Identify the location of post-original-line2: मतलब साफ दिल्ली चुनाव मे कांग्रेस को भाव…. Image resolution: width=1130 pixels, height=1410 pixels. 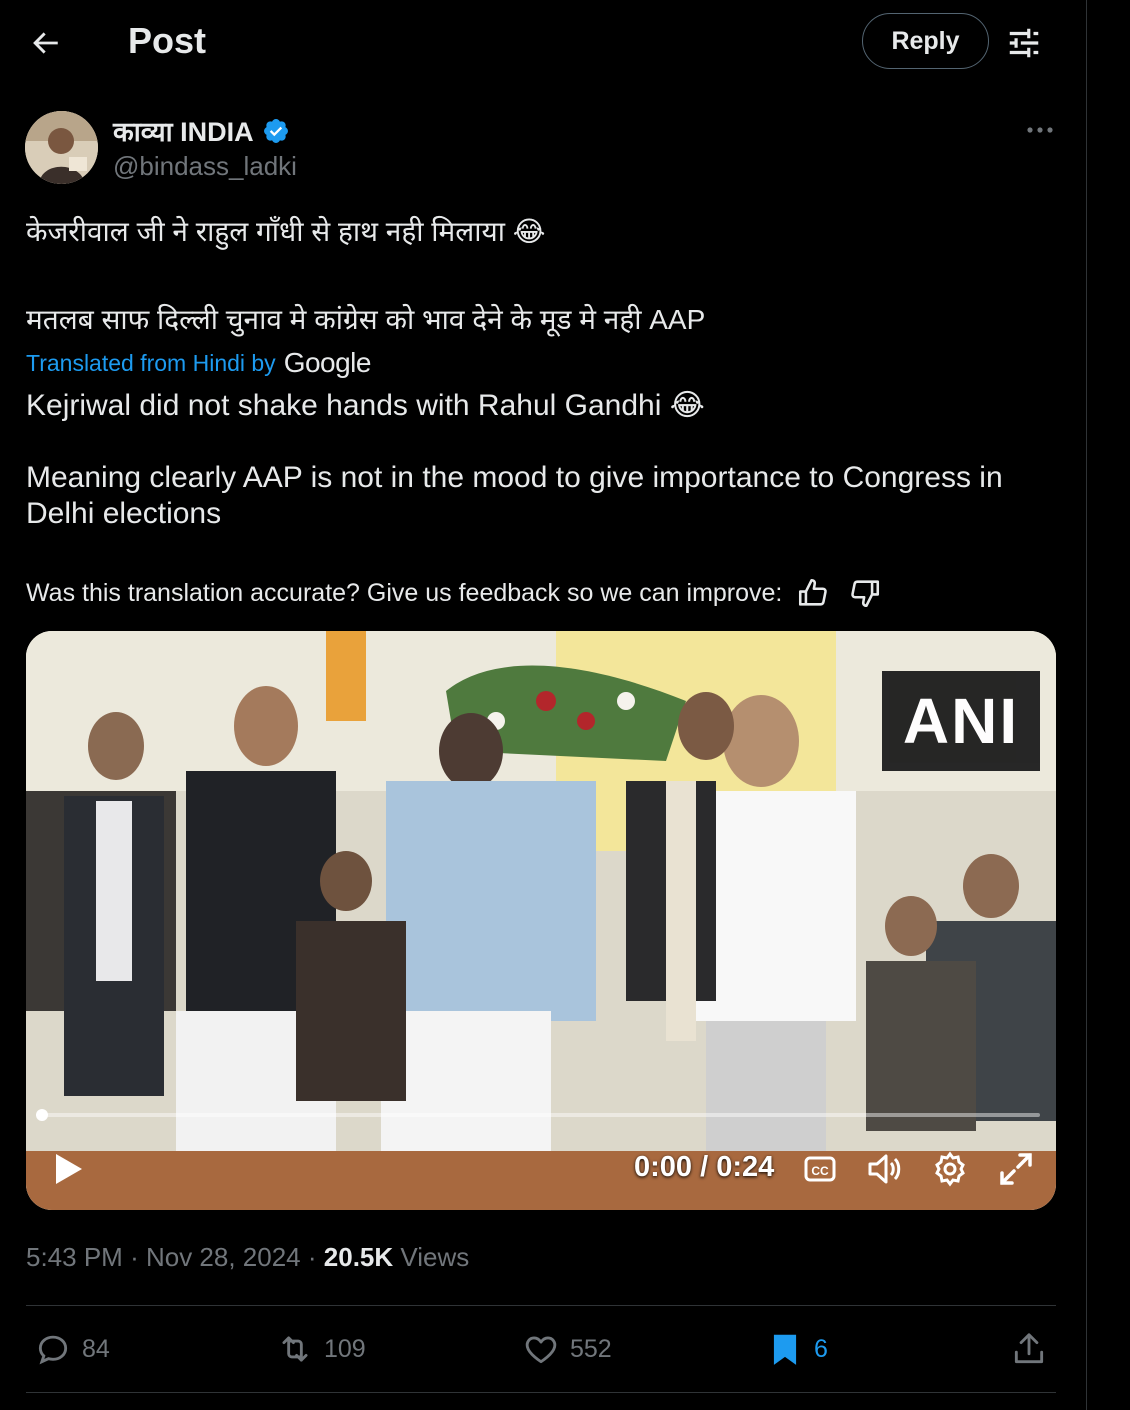
(366, 319).